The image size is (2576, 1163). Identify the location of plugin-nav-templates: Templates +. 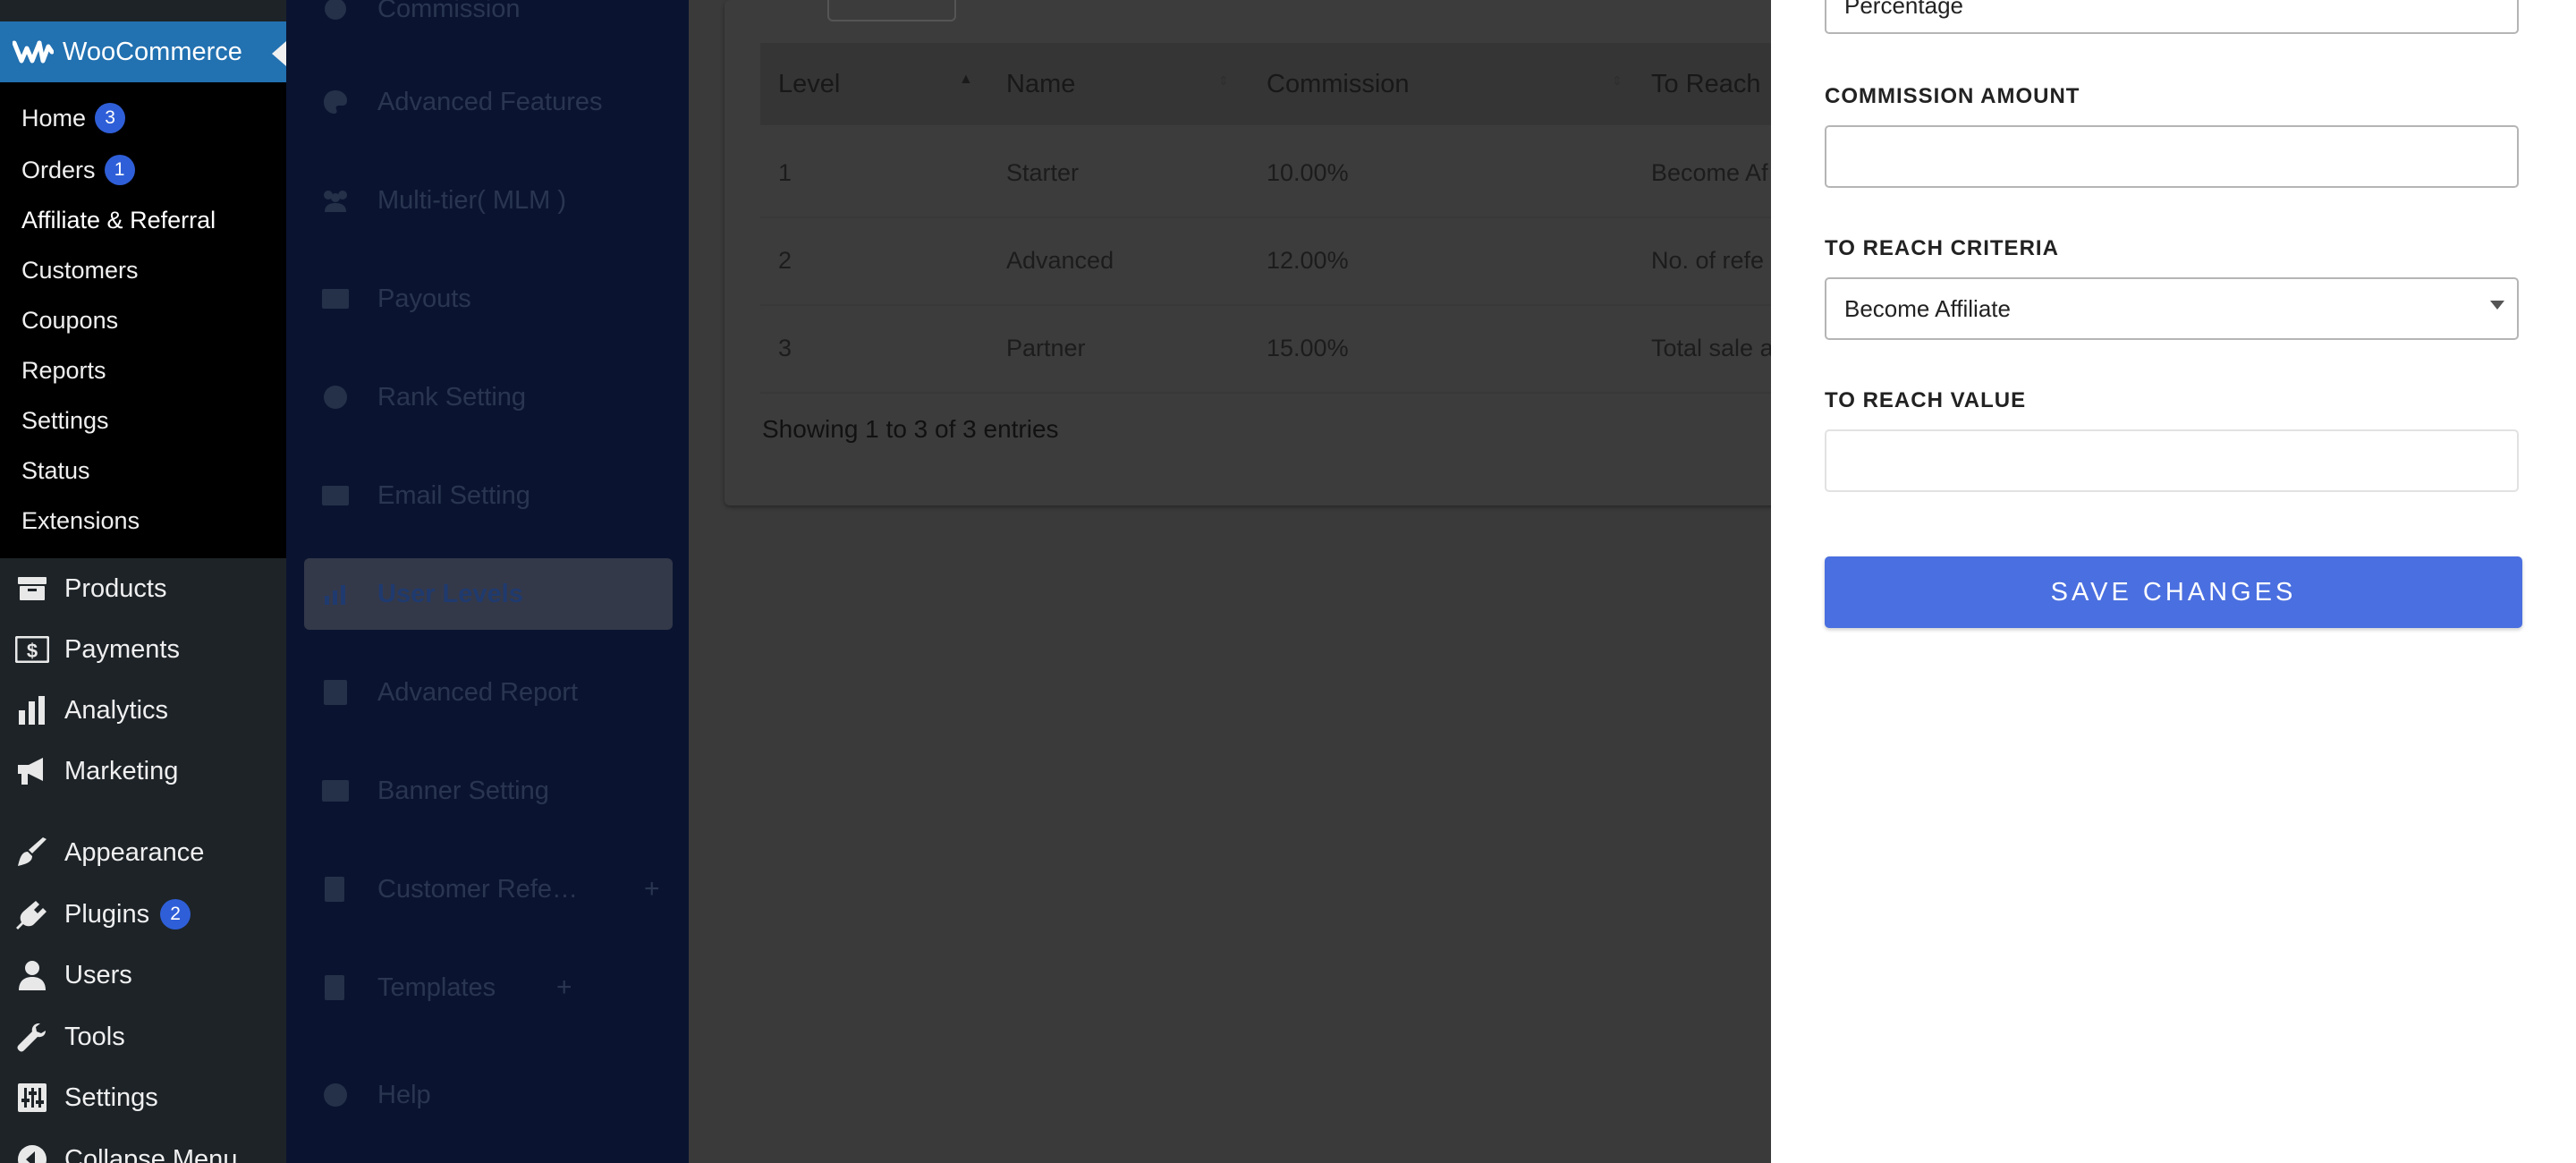
(488, 988).